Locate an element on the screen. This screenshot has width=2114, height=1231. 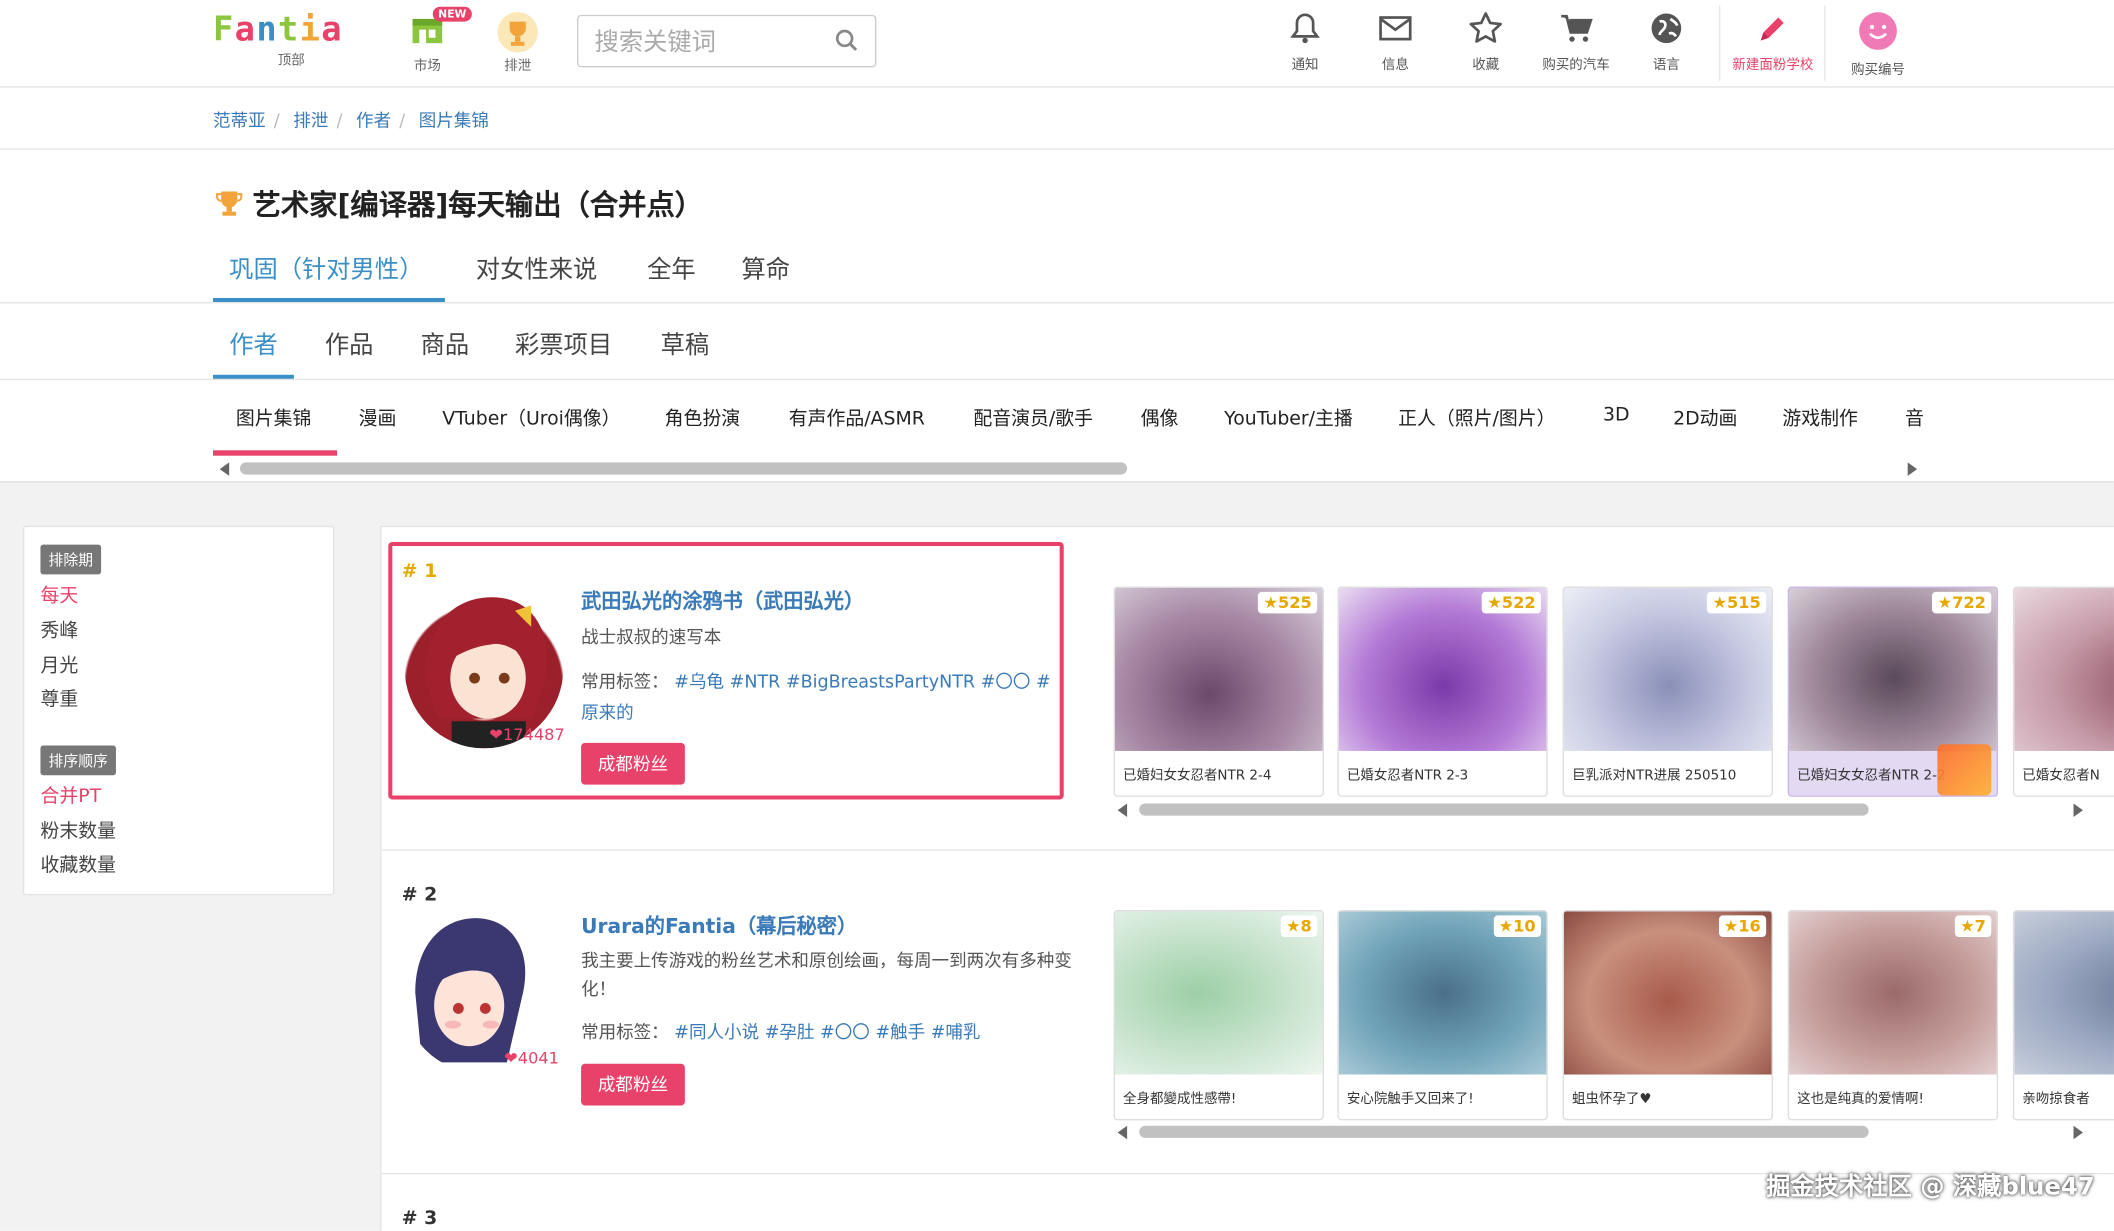
scroll-right-arrow is located at coordinates (1912, 469).